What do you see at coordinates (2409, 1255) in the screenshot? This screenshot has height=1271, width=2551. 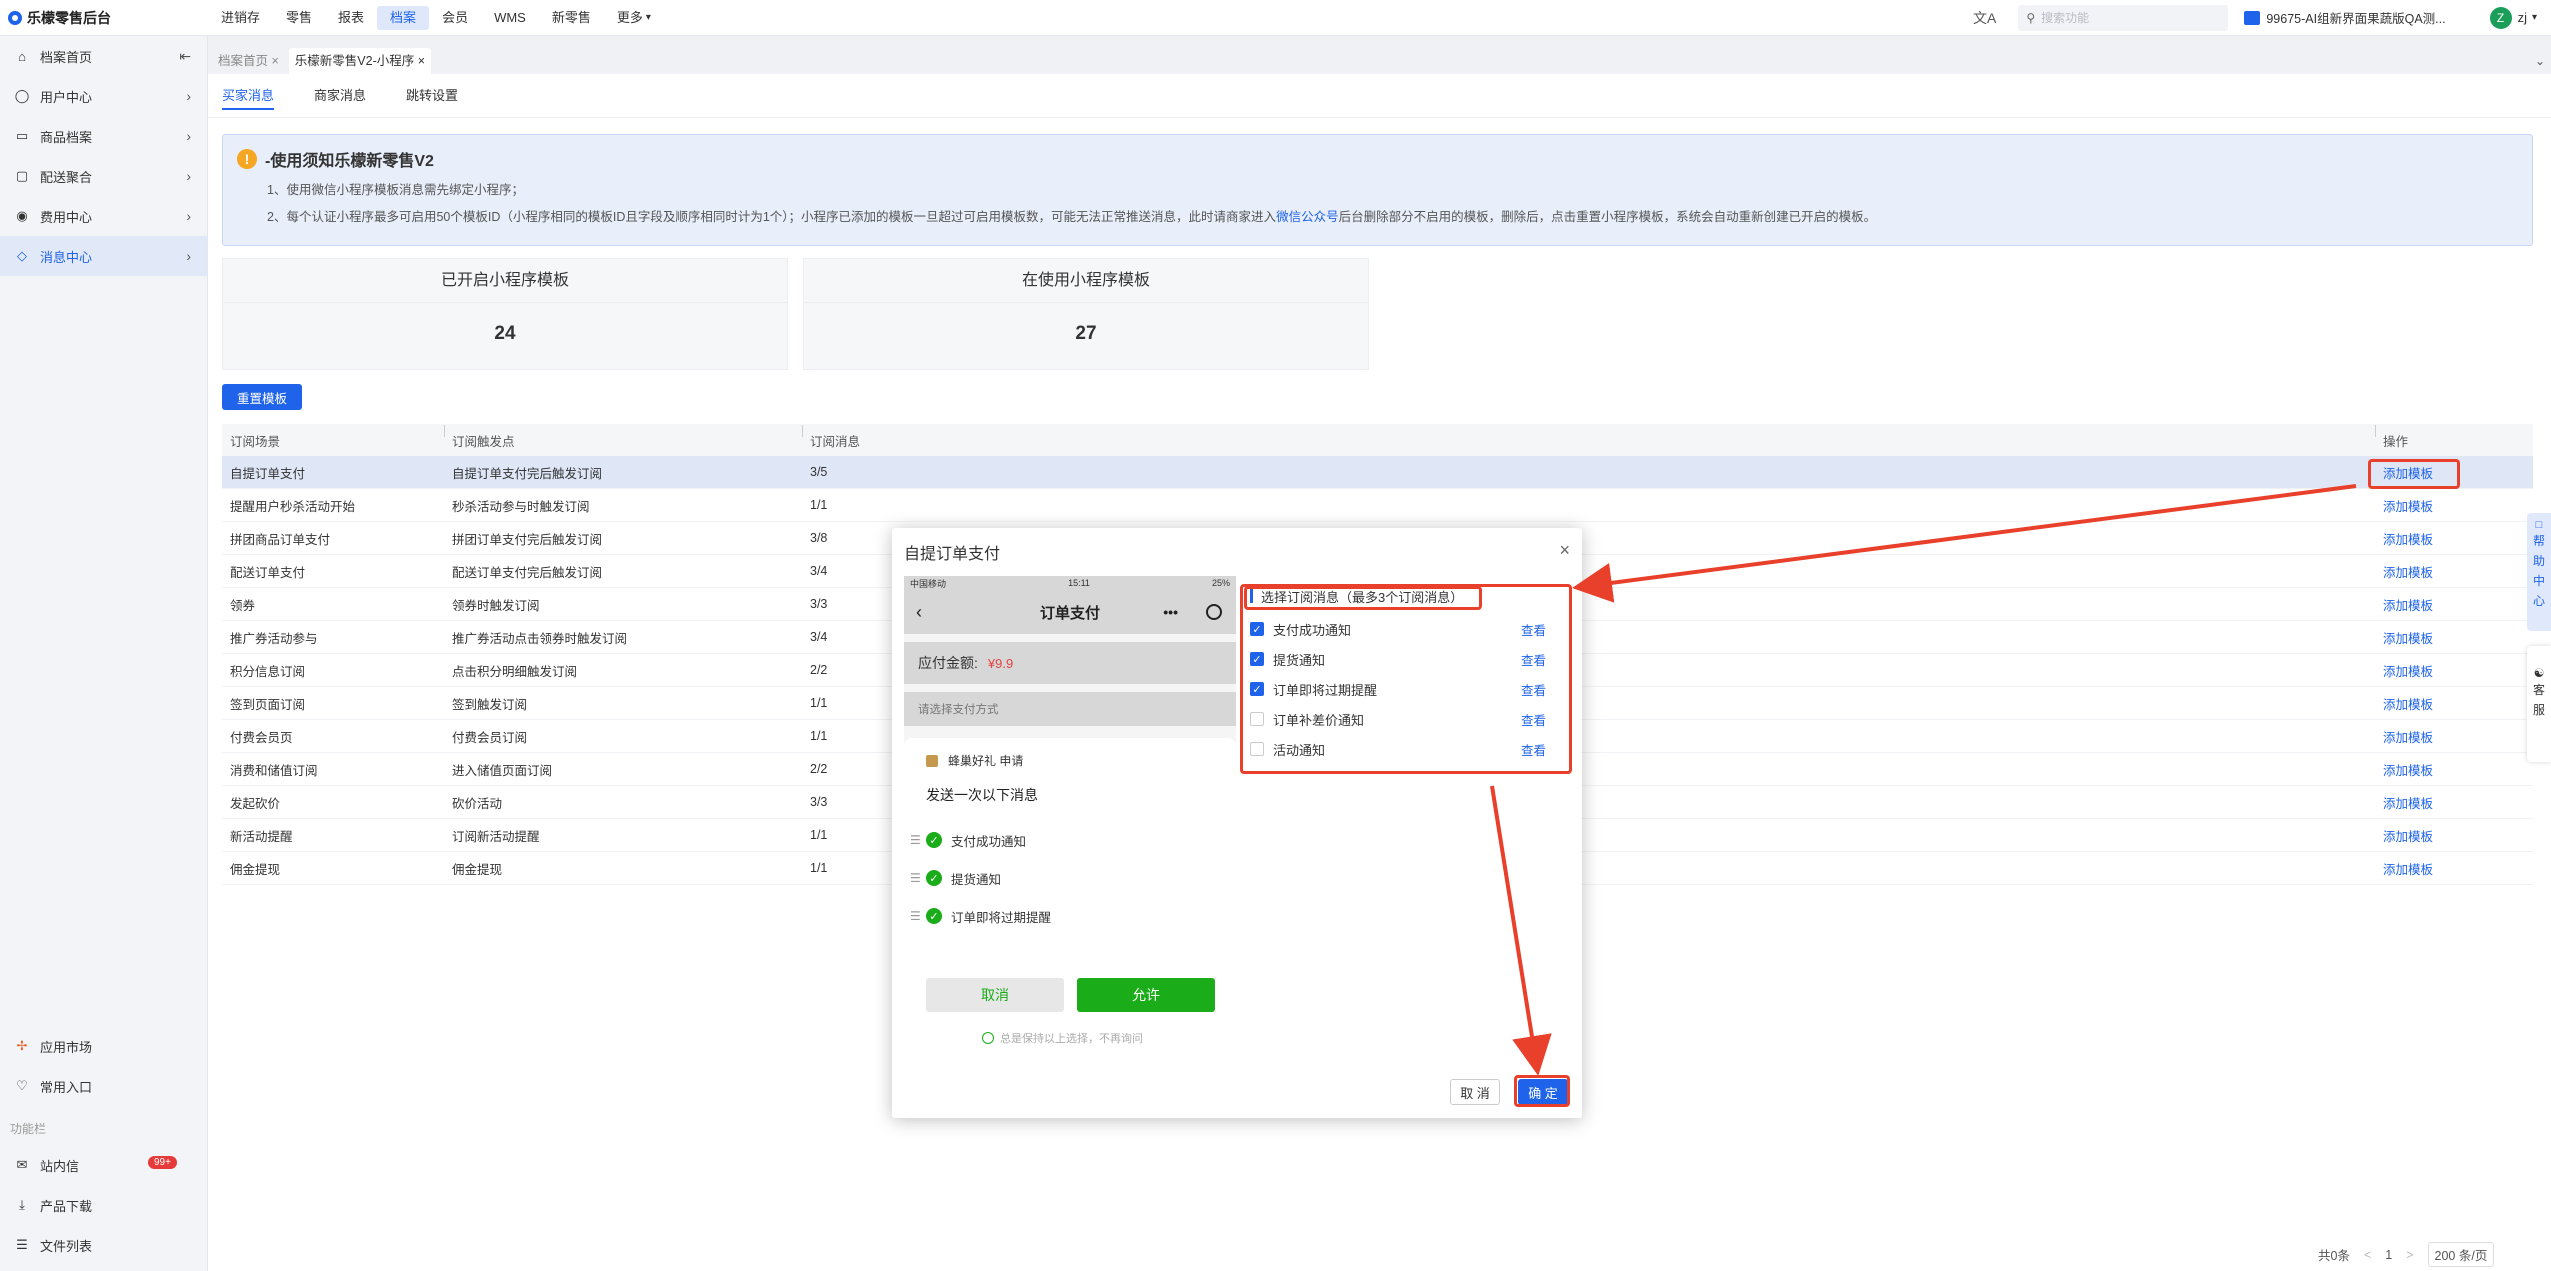 I see `next-page-button: >` at bounding box center [2409, 1255].